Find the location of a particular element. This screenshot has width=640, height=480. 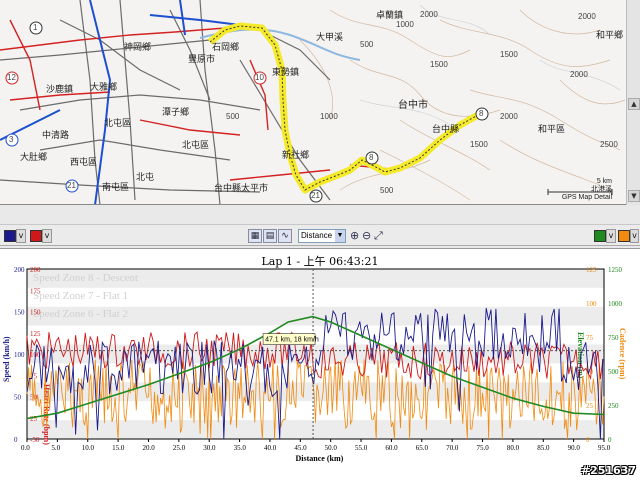

route-number: 10 is located at coordinates (259, 77).